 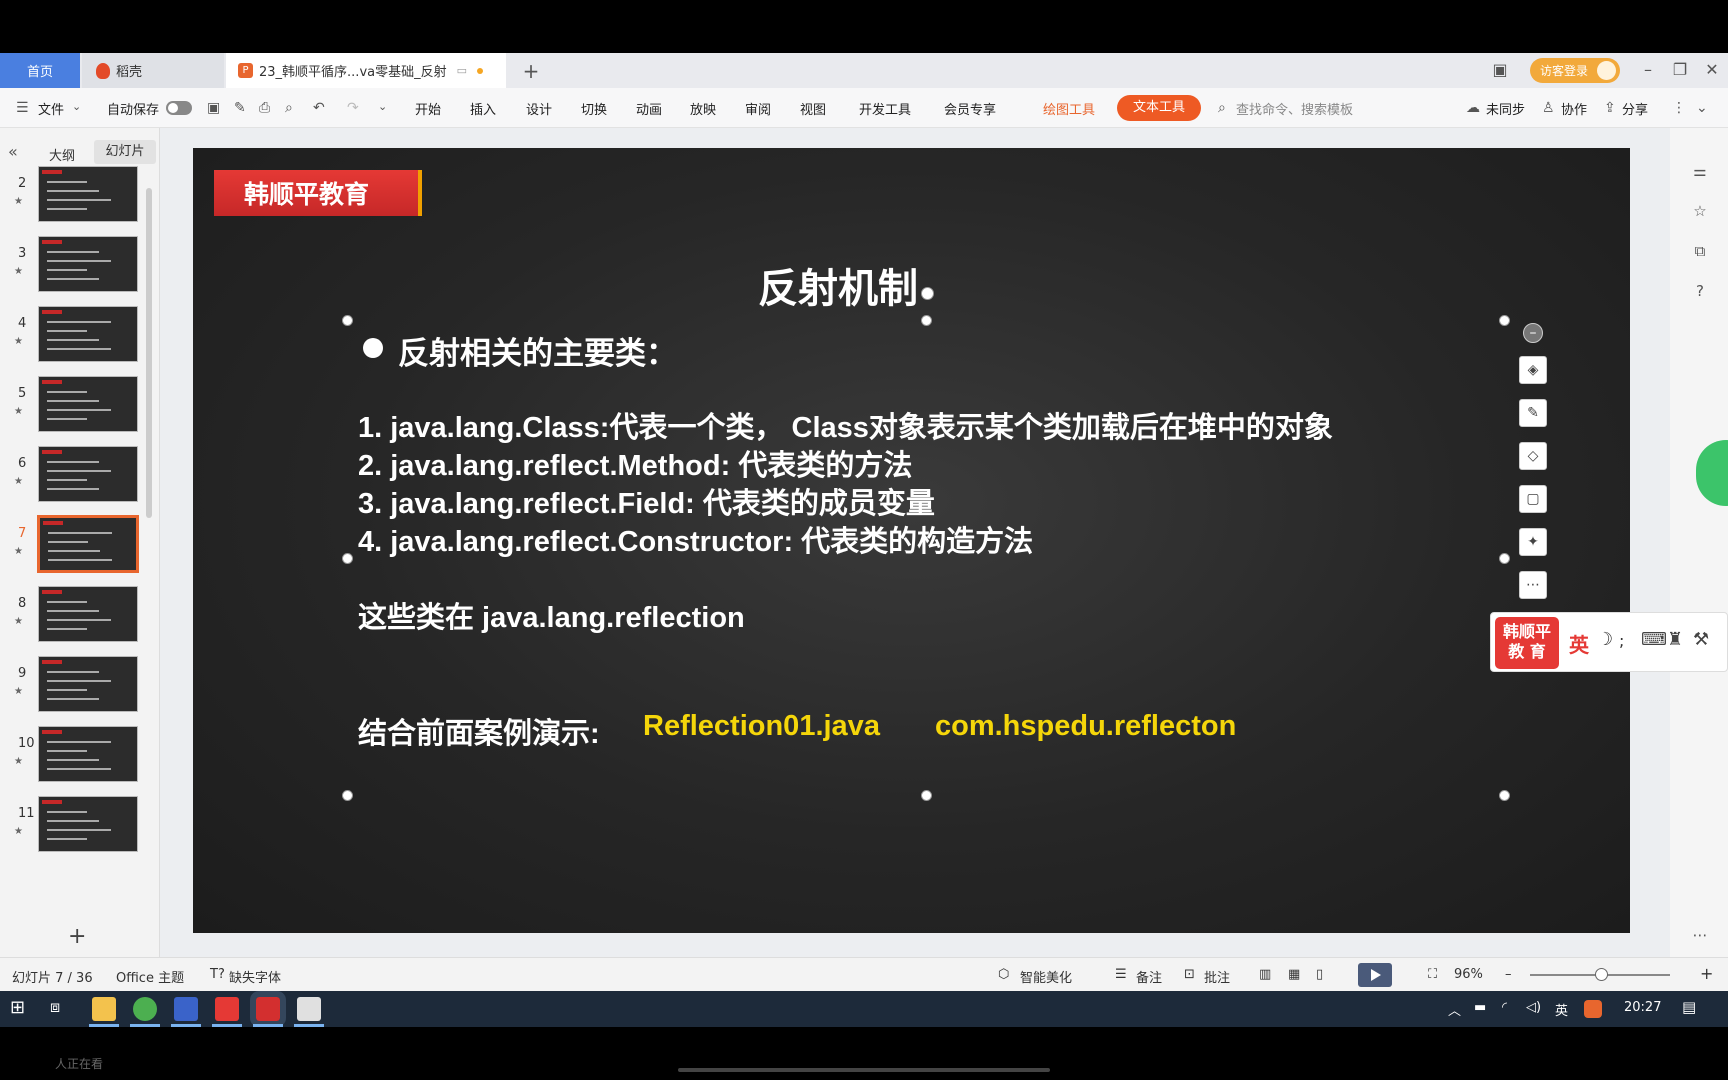 I want to click on taskbar-clock: 20:27, so click(x=1642, y=1007).